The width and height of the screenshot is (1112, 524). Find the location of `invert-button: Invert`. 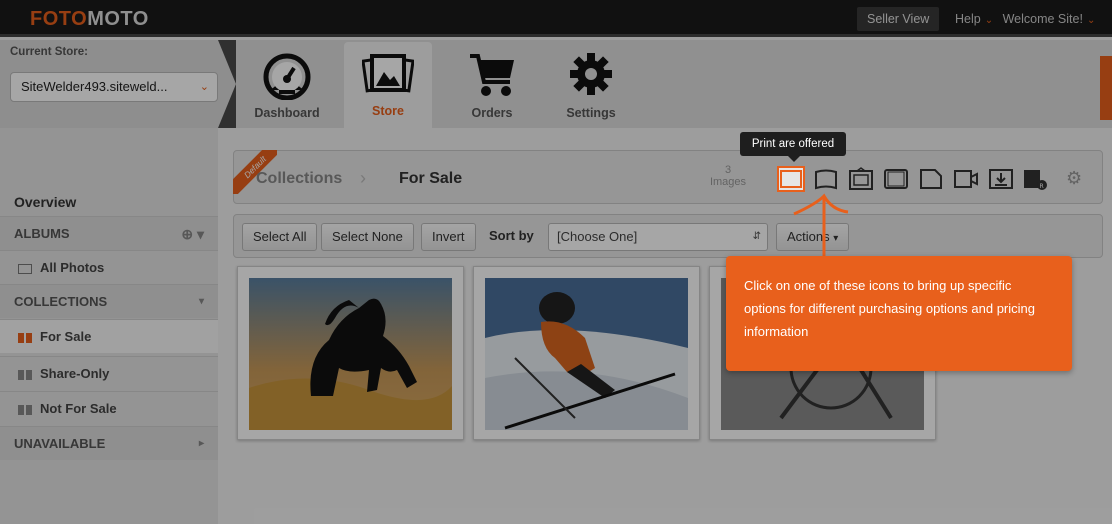

invert-button: Invert is located at coordinates (448, 237).